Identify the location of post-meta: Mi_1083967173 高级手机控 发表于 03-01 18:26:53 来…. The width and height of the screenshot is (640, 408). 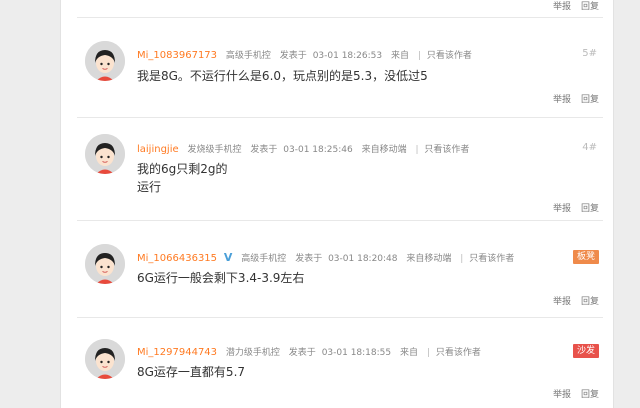
(307, 55).